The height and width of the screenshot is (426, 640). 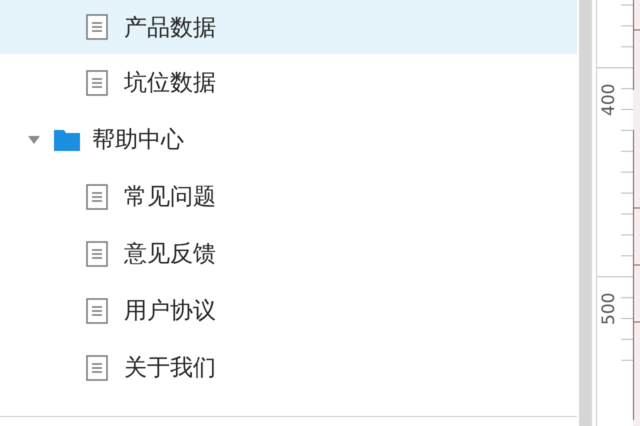 What do you see at coordinates (34, 140) in the screenshot?
I see `caret-icon` at bounding box center [34, 140].